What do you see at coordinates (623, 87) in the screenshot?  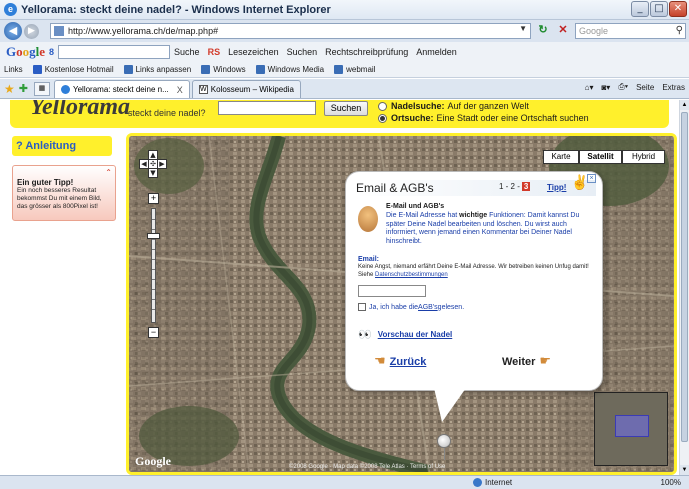 I see `print-icon: ⎙▾` at bounding box center [623, 87].